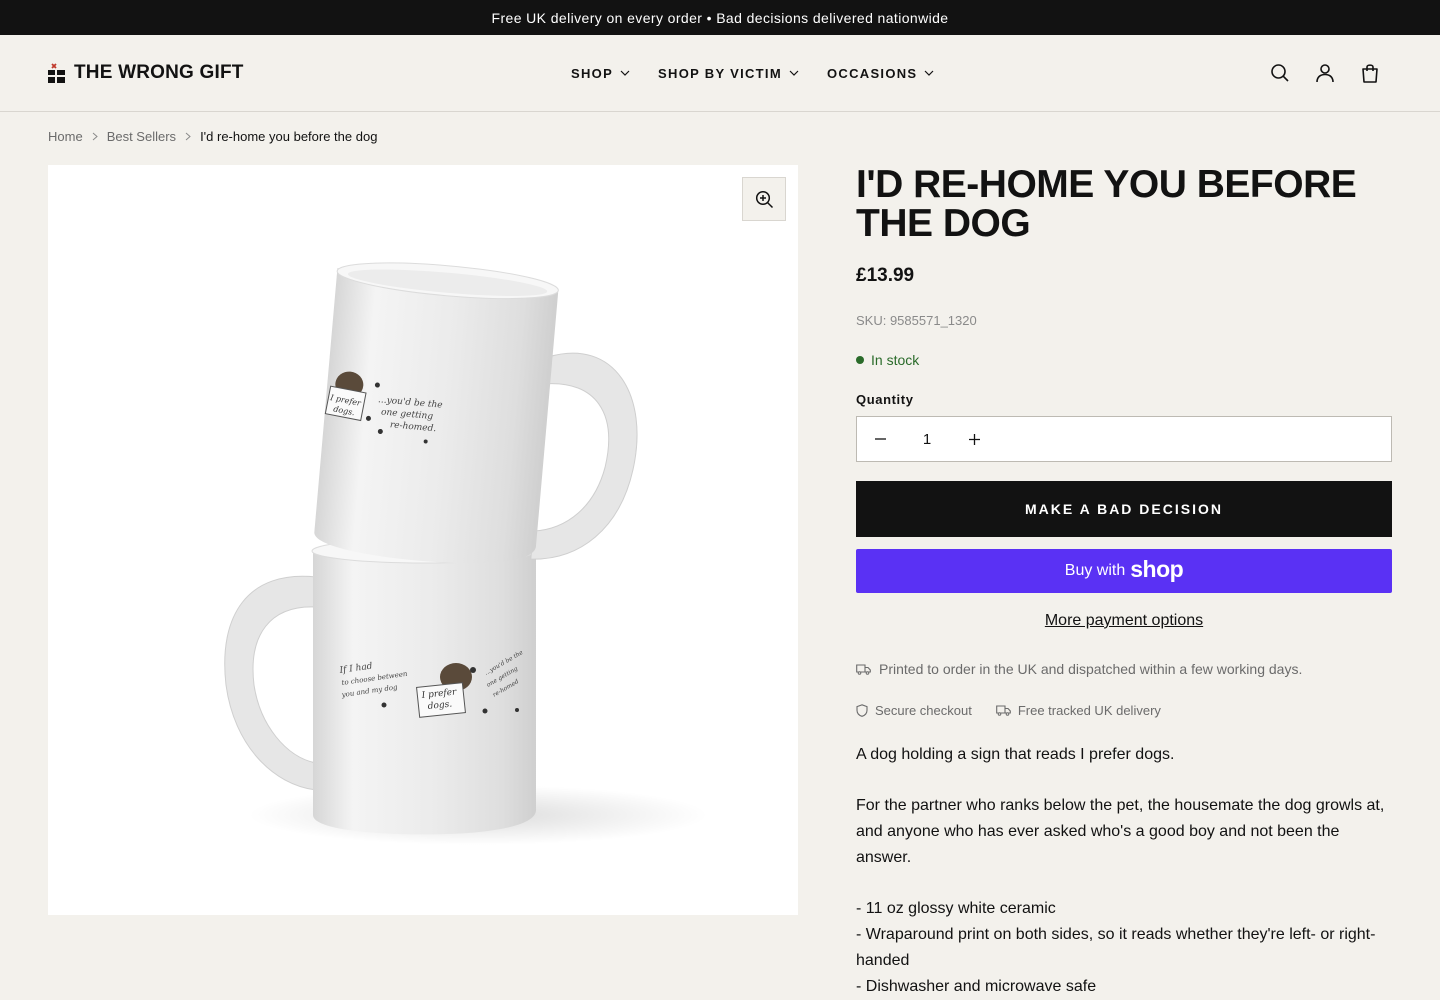 The height and width of the screenshot is (1000, 1440). I want to click on secure-checkout-badge: Secure checkout, so click(914, 710).